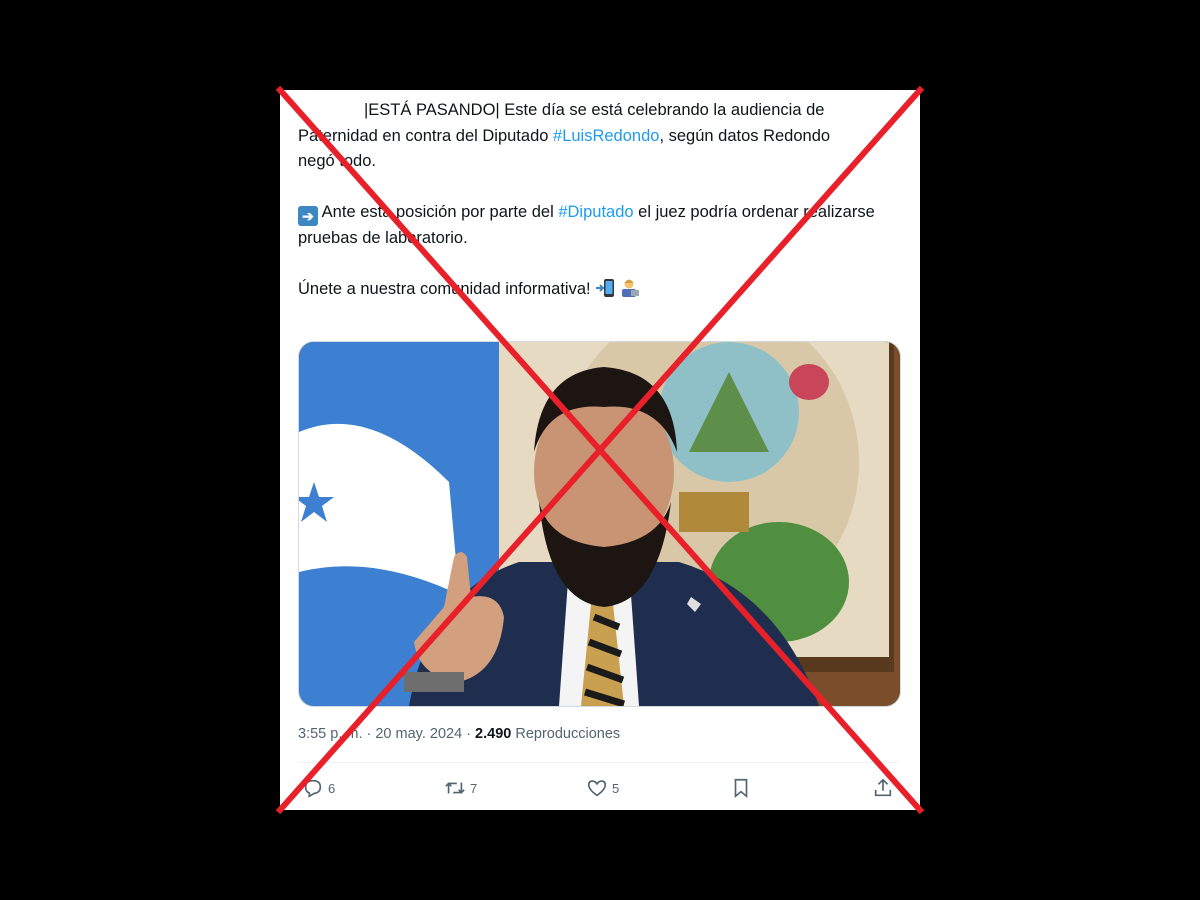 This screenshot has height=900, width=1200. Describe the element at coordinates (598, 762) in the screenshot. I see `divider` at that location.